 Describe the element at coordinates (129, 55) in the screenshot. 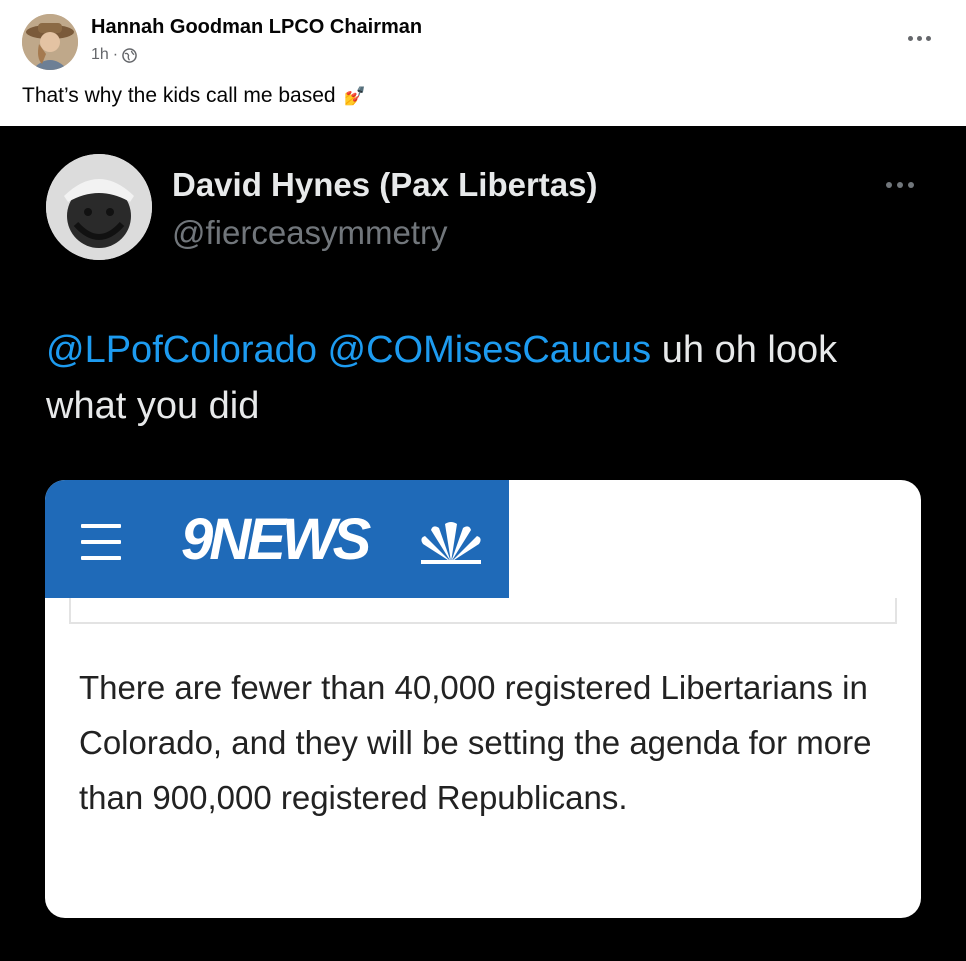

I see `globe-icon` at that location.